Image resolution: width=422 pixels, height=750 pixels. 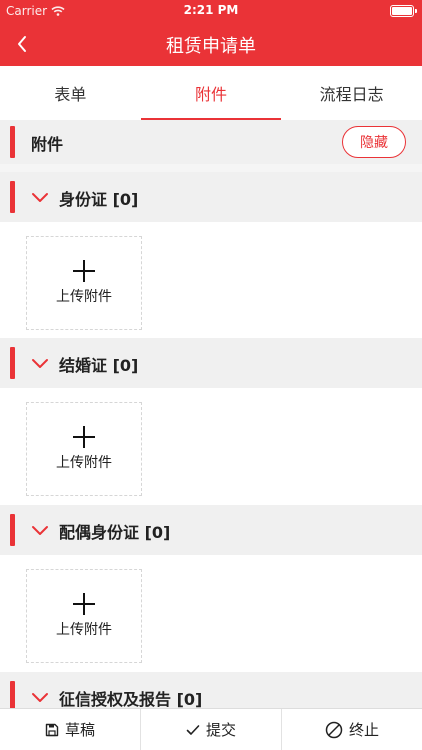 What do you see at coordinates (131, 699) in the screenshot?
I see `section-title: 征信授权及报告 [0]` at bounding box center [131, 699].